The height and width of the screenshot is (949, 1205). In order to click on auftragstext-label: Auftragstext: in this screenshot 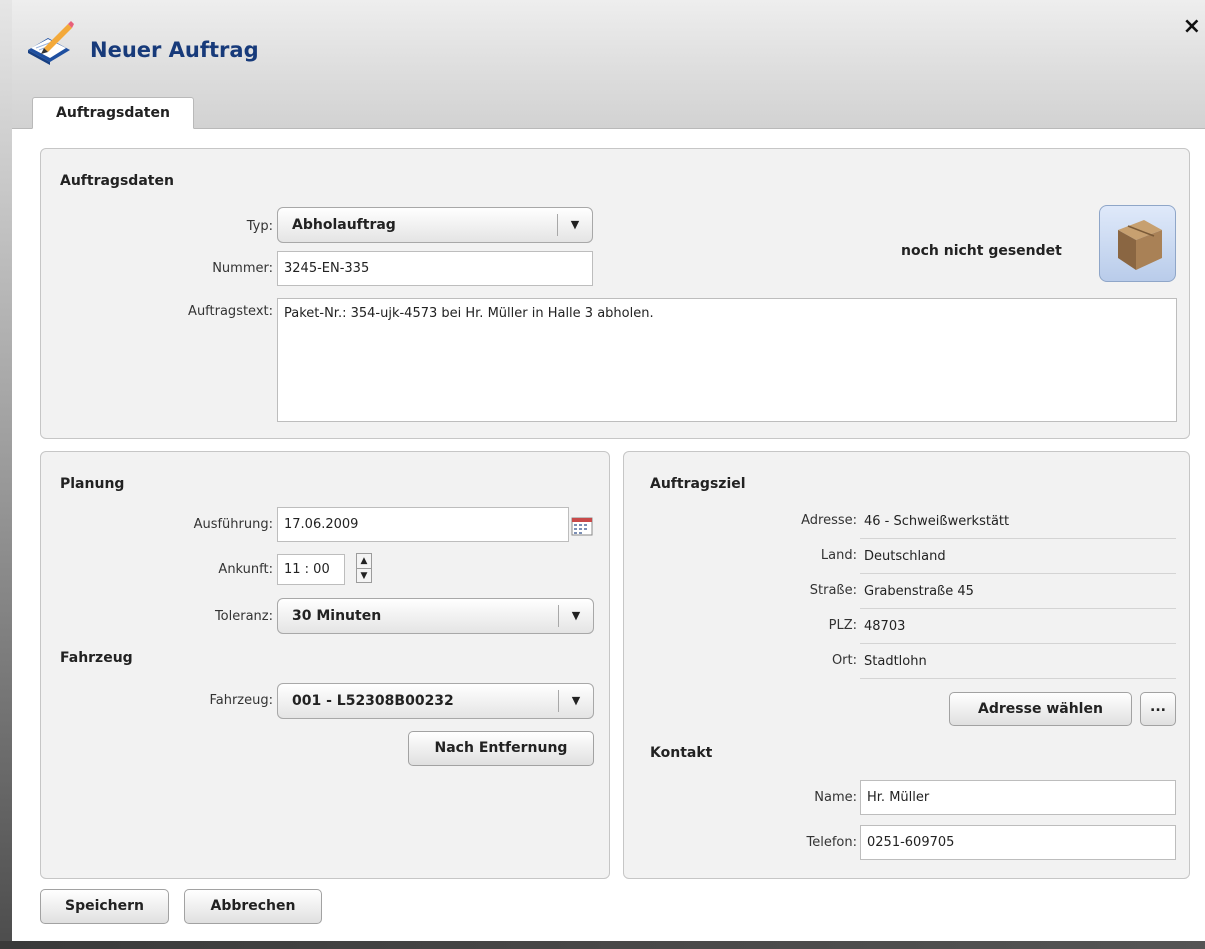, I will do `click(230, 311)`.